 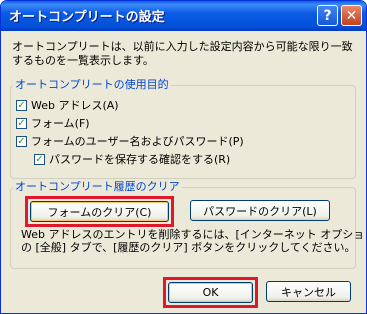 What do you see at coordinates (327, 15) in the screenshot?
I see `help-icon: ?` at bounding box center [327, 15].